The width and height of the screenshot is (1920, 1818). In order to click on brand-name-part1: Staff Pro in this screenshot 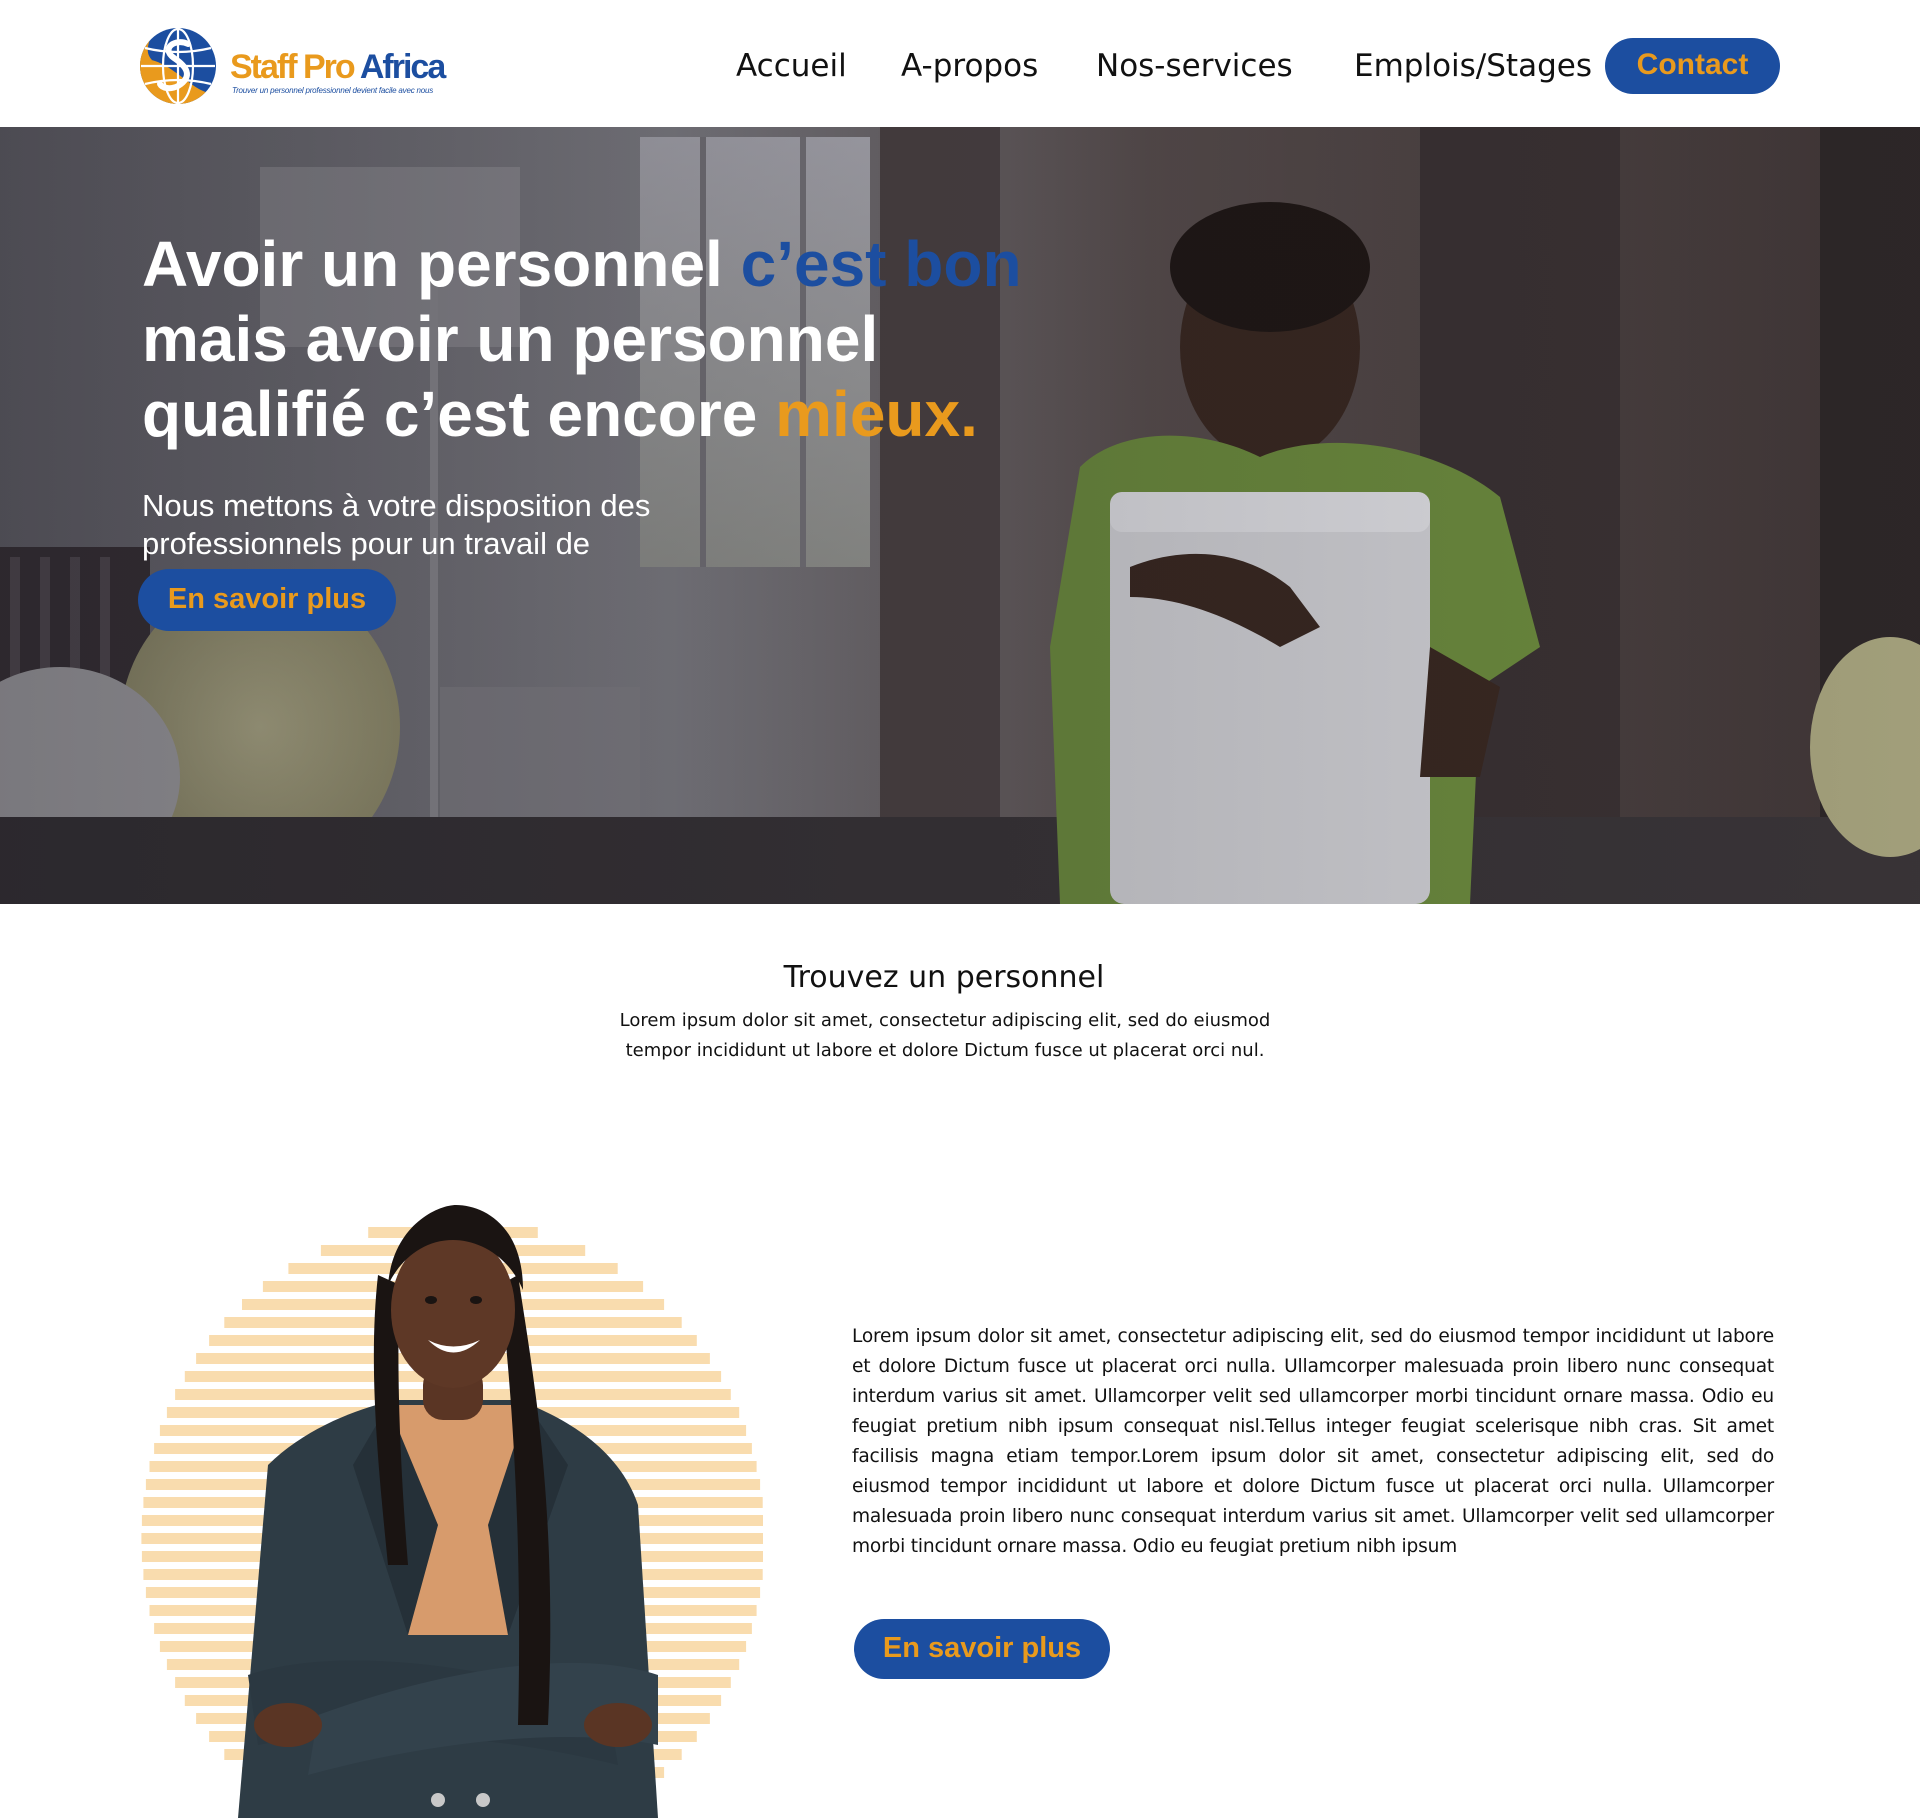, I will do `click(293, 67)`.